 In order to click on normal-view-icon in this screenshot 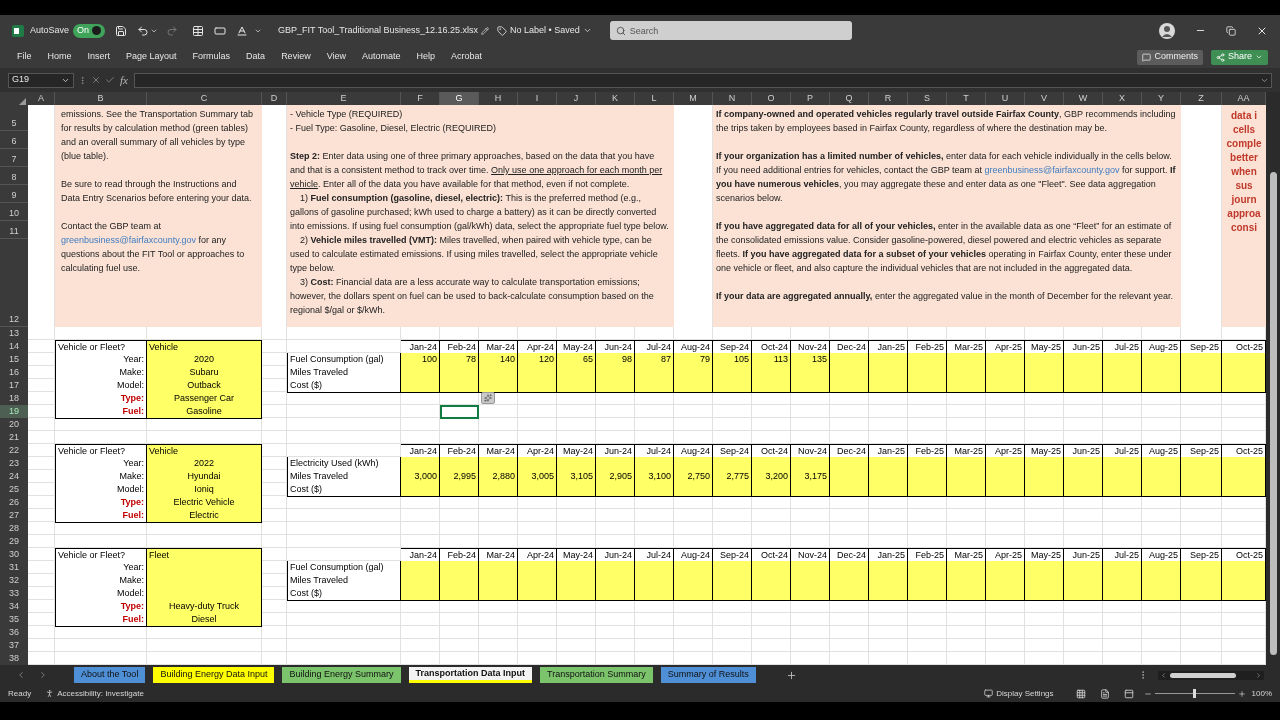, I will do `click(1080, 693)`.